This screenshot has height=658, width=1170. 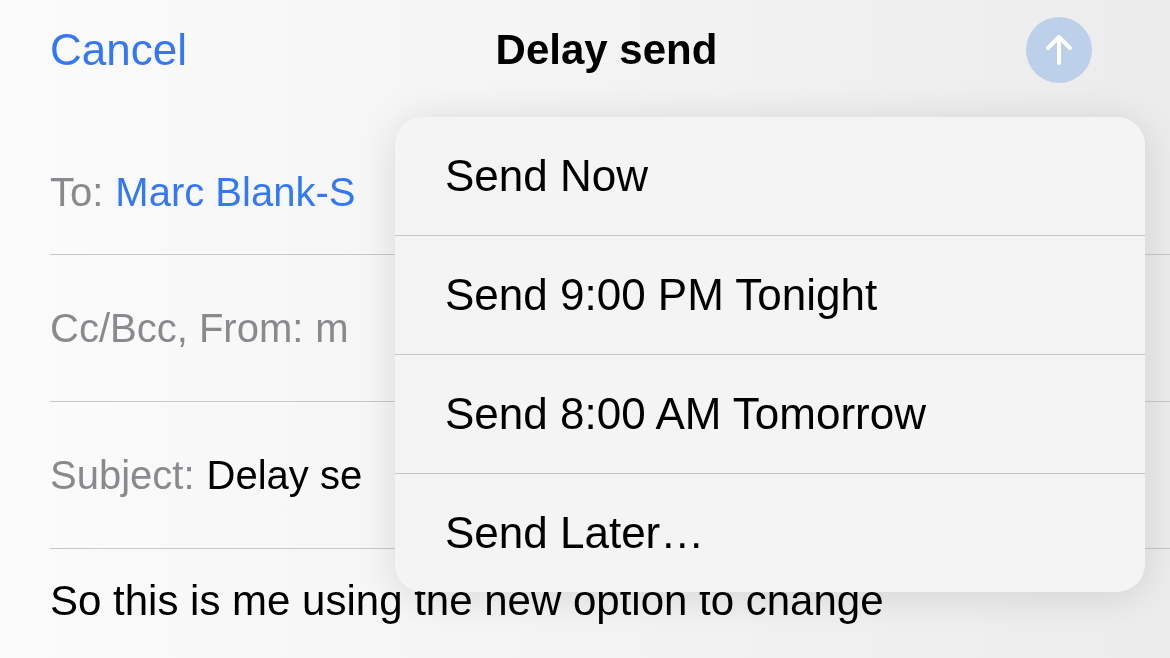 What do you see at coordinates (284, 475) in the screenshot?
I see `field-value: Delay se` at bounding box center [284, 475].